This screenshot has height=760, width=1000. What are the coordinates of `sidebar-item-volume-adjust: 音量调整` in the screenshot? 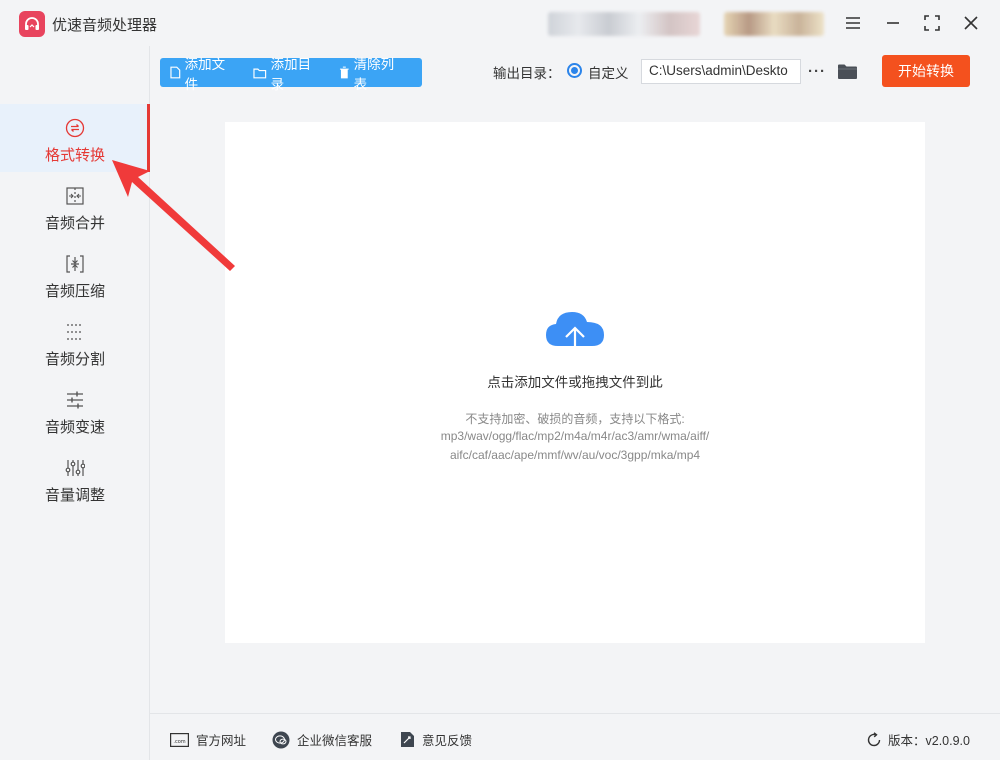 It's located at (75, 478).